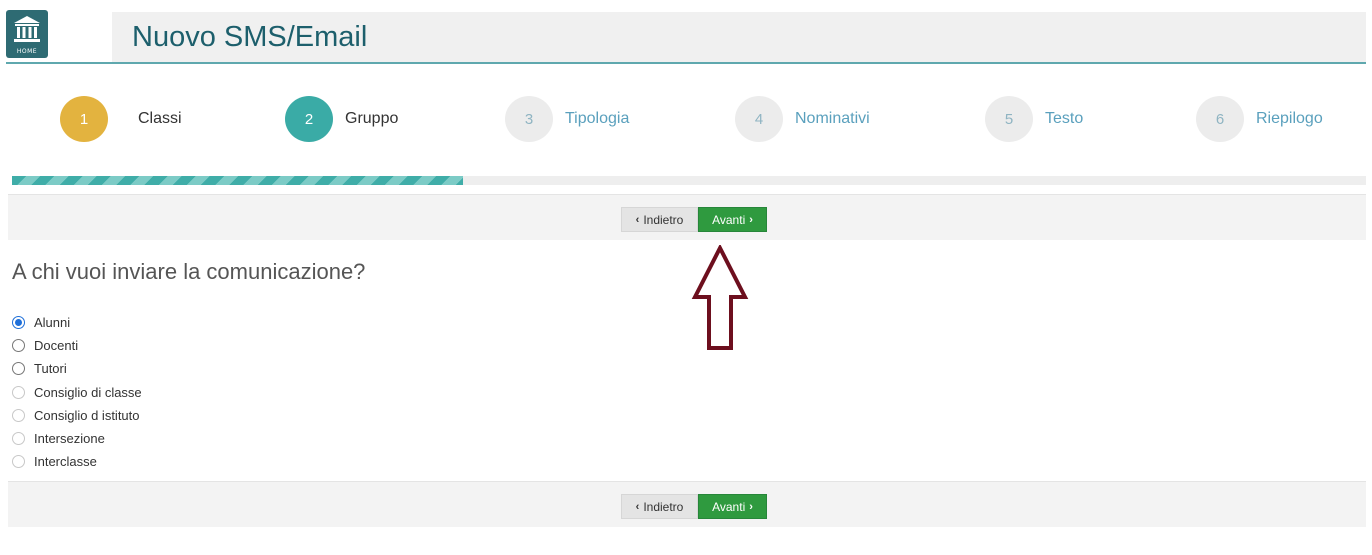  Describe the element at coordinates (341, 119) in the screenshot. I see `step-gruppo: 2 Gruppo` at that location.